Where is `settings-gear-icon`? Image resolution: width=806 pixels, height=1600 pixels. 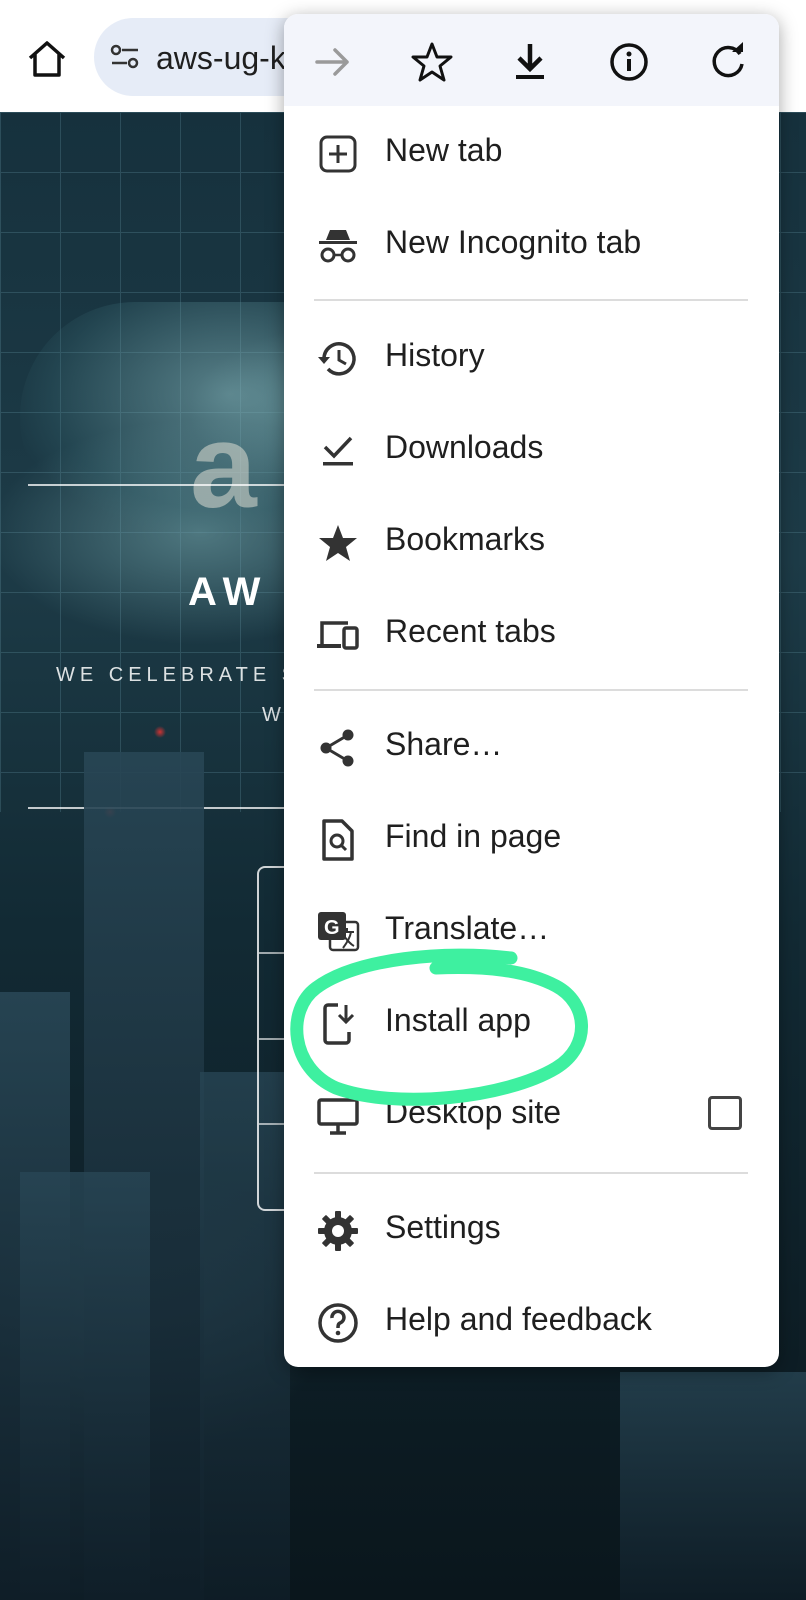 settings-gear-icon is located at coordinates (338, 1231).